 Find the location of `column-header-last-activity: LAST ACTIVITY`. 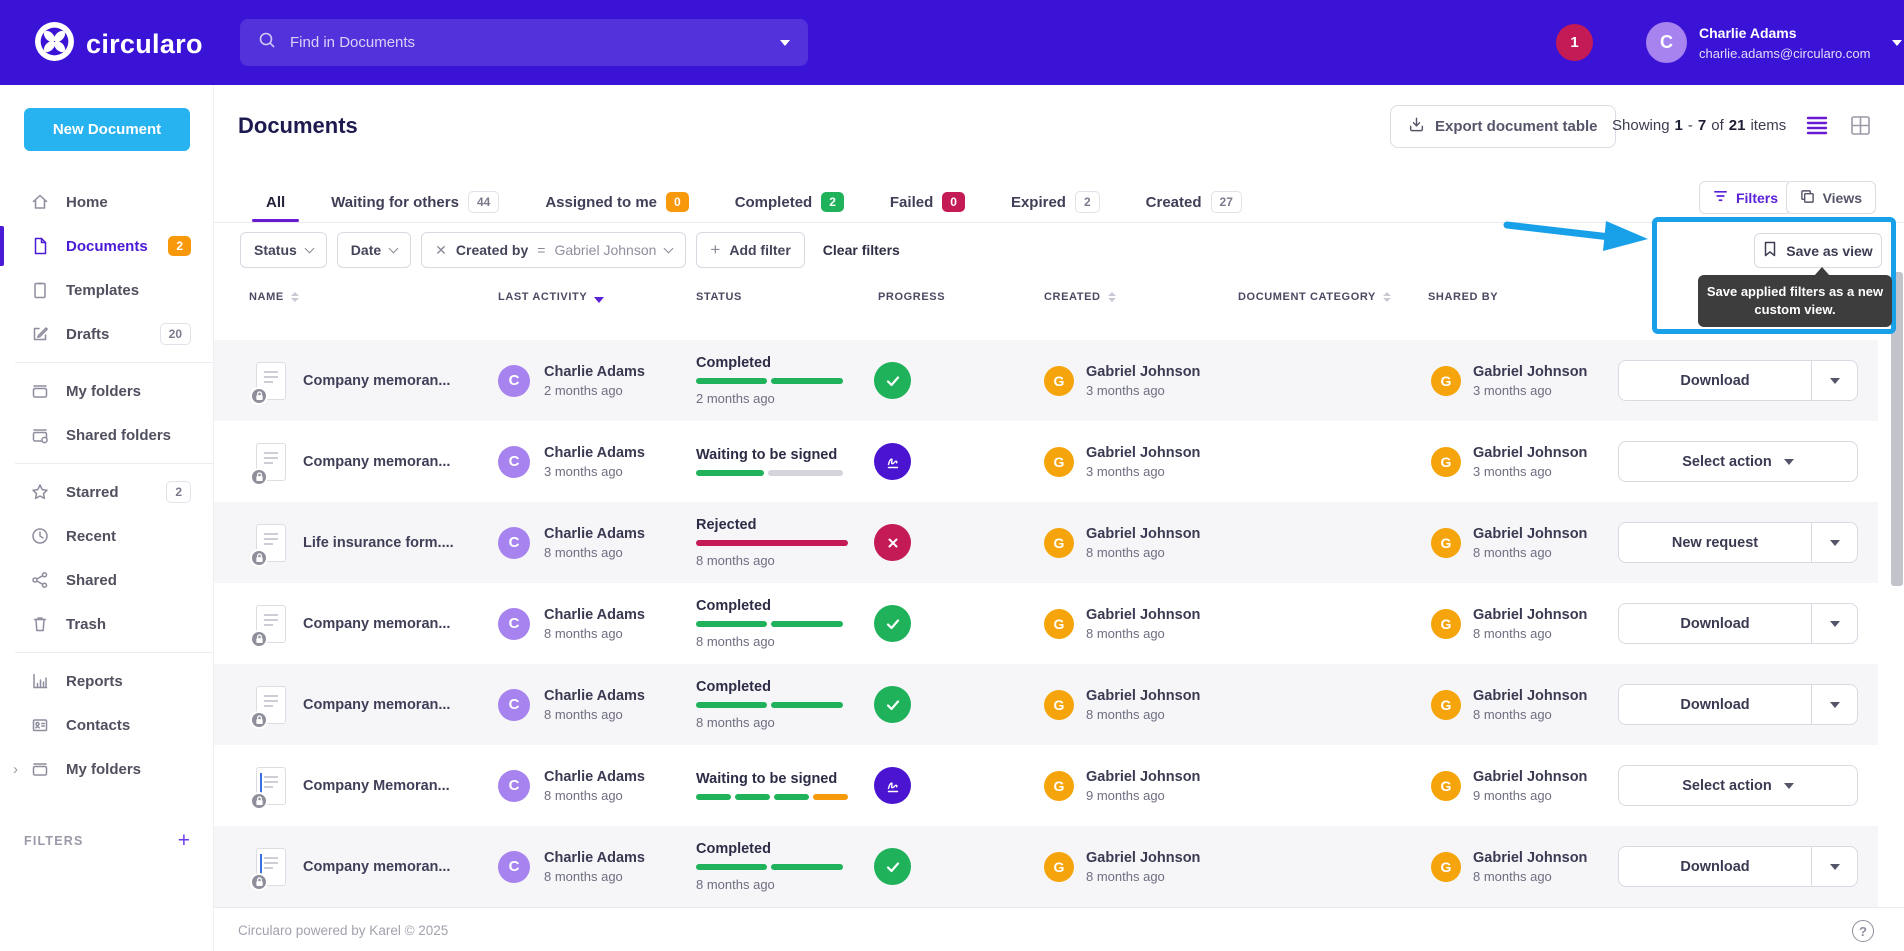

column-header-last-activity: LAST ACTIVITY is located at coordinates (551, 297).